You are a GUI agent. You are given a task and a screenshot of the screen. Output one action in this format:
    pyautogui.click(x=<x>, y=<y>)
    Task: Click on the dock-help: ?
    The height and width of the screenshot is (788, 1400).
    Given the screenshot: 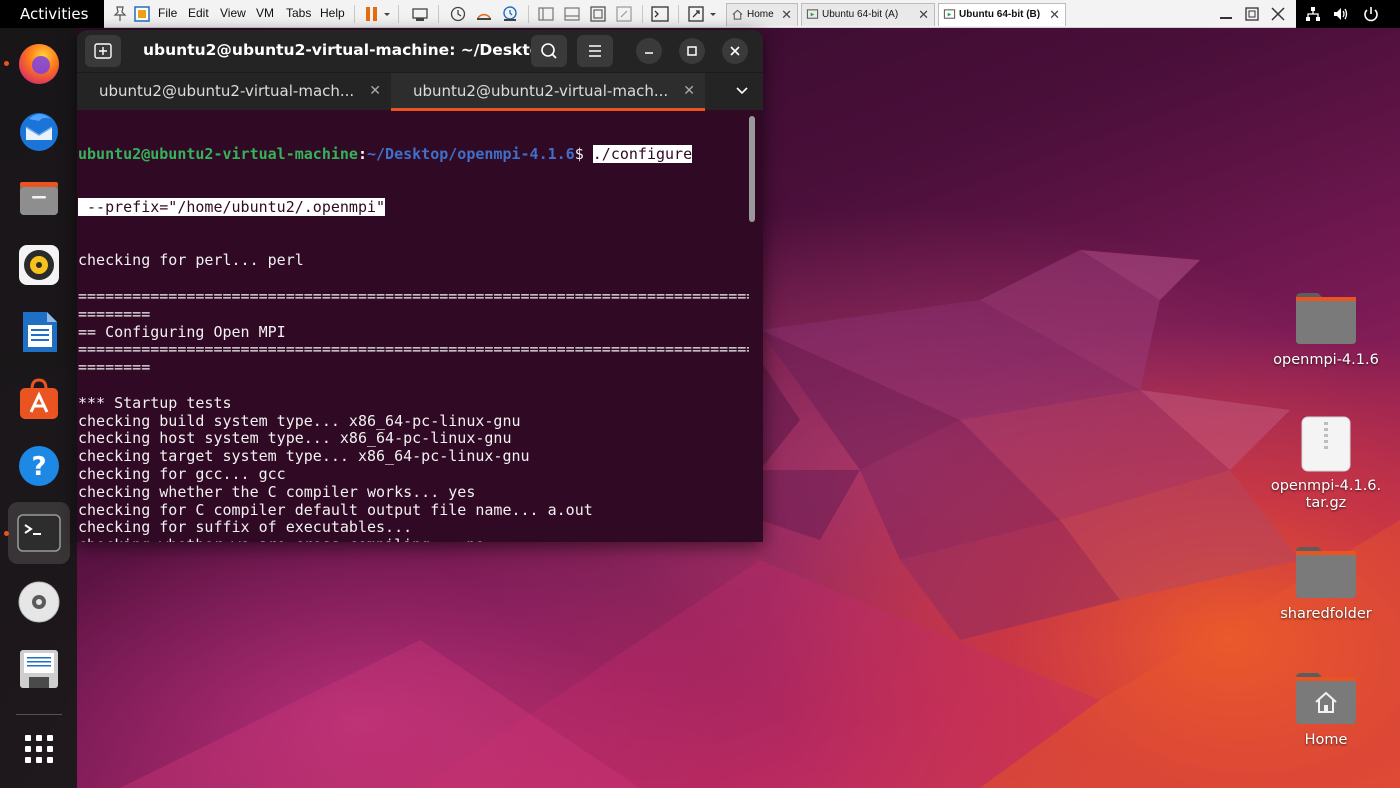 What is the action you would take?
    pyautogui.click(x=39, y=466)
    